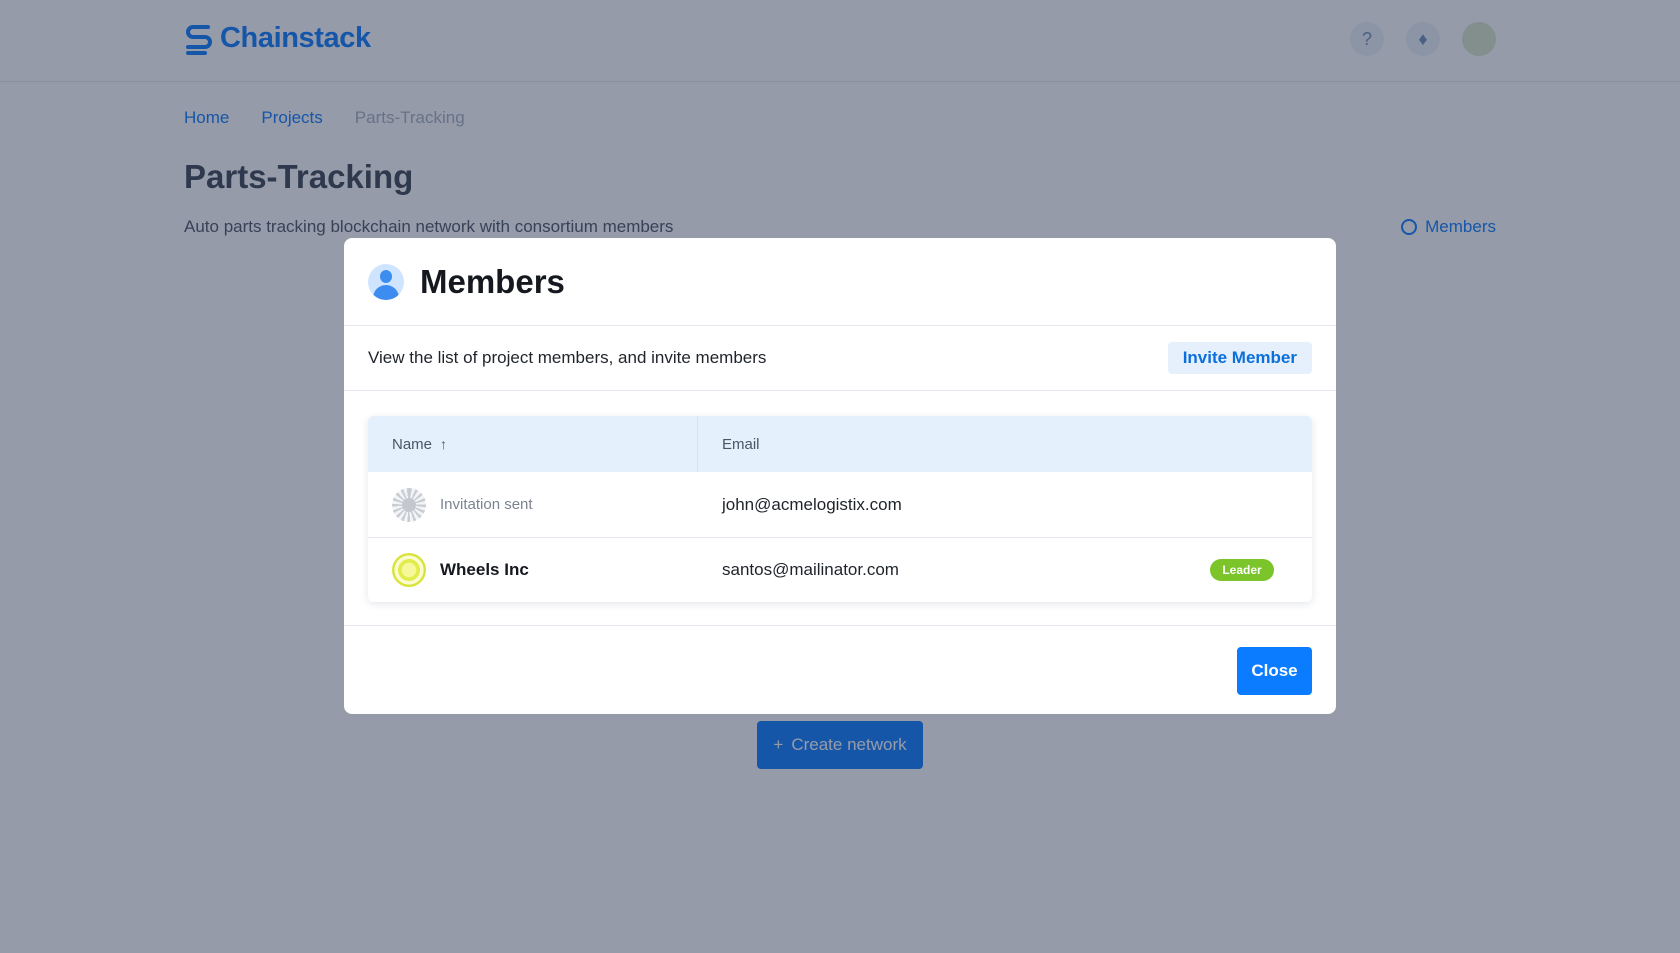 This screenshot has height=953, width=1680. I want to click on member-email: john@acmelogistix.com, so click(812, 504).